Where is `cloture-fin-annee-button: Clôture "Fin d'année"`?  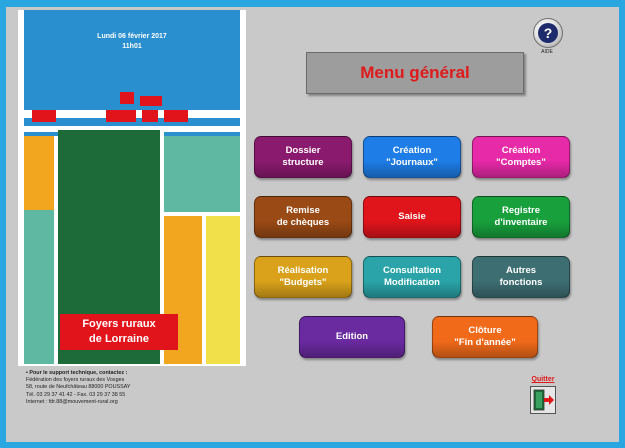 cloture-fin-annee-button: Clôture "Fin d'année" is located at coordinates (485, 337).